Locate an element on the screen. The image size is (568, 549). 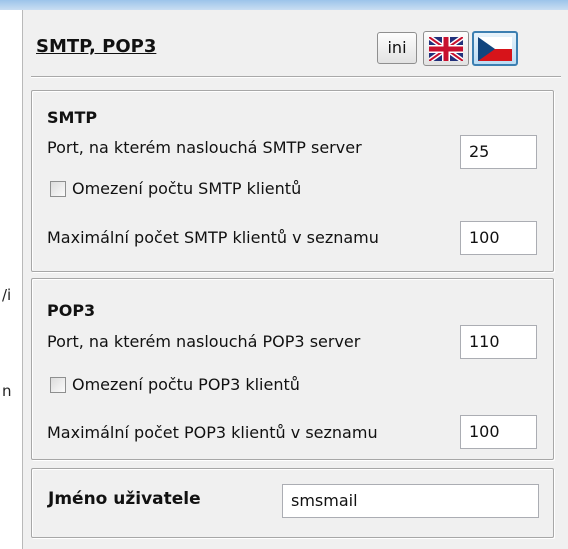
uk-flag-icon is located at coordinates (446, 48).